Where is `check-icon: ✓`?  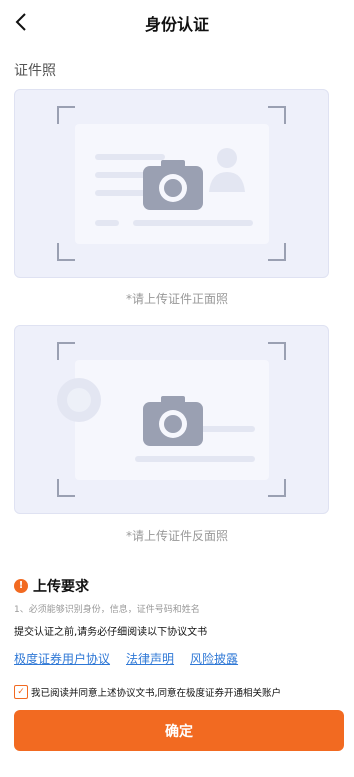
check-icon: ✓ is located at coordinates (21, 691).